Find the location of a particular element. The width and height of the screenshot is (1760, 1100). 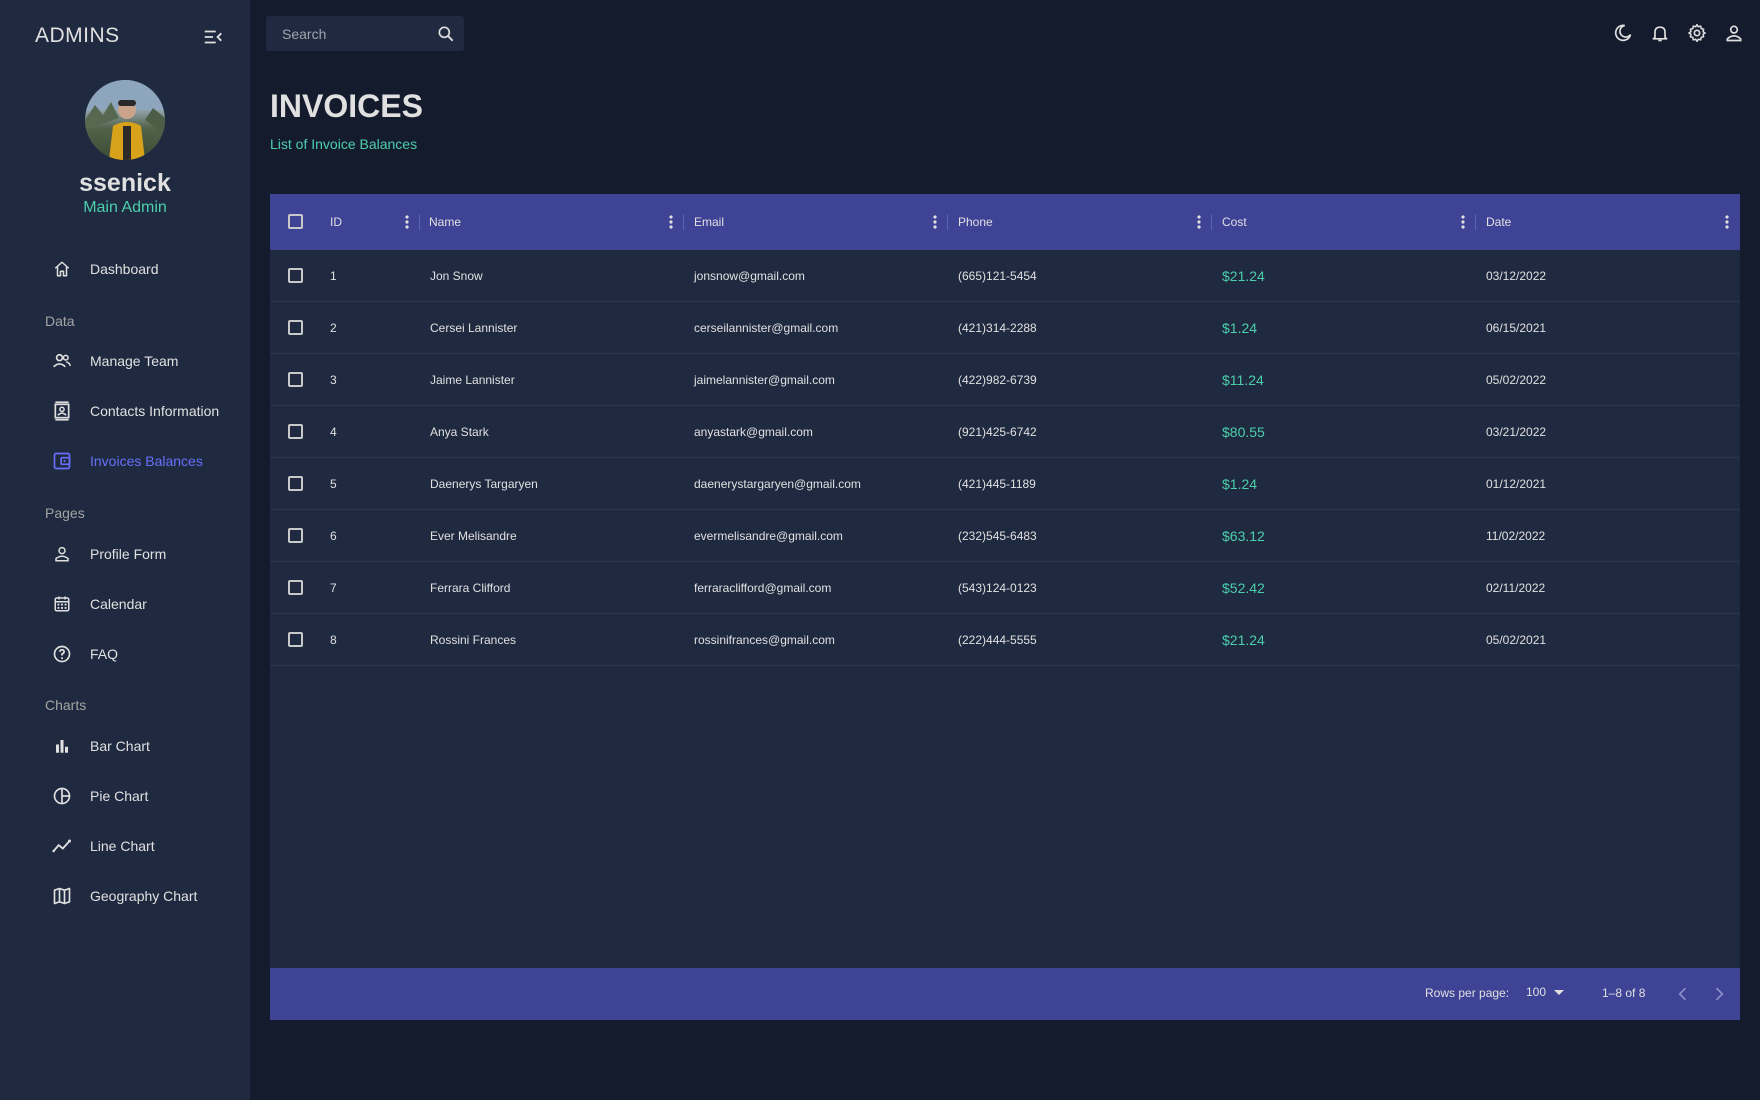

cell-cost: $80.55 is located at coordinates (1243, 432).